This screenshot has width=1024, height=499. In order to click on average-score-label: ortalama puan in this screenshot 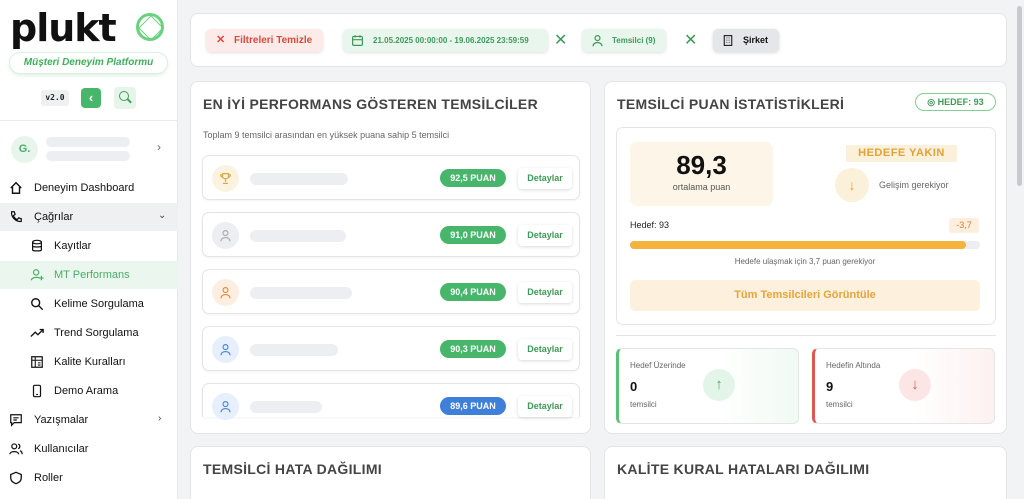, I will do `click(701, 187)`.